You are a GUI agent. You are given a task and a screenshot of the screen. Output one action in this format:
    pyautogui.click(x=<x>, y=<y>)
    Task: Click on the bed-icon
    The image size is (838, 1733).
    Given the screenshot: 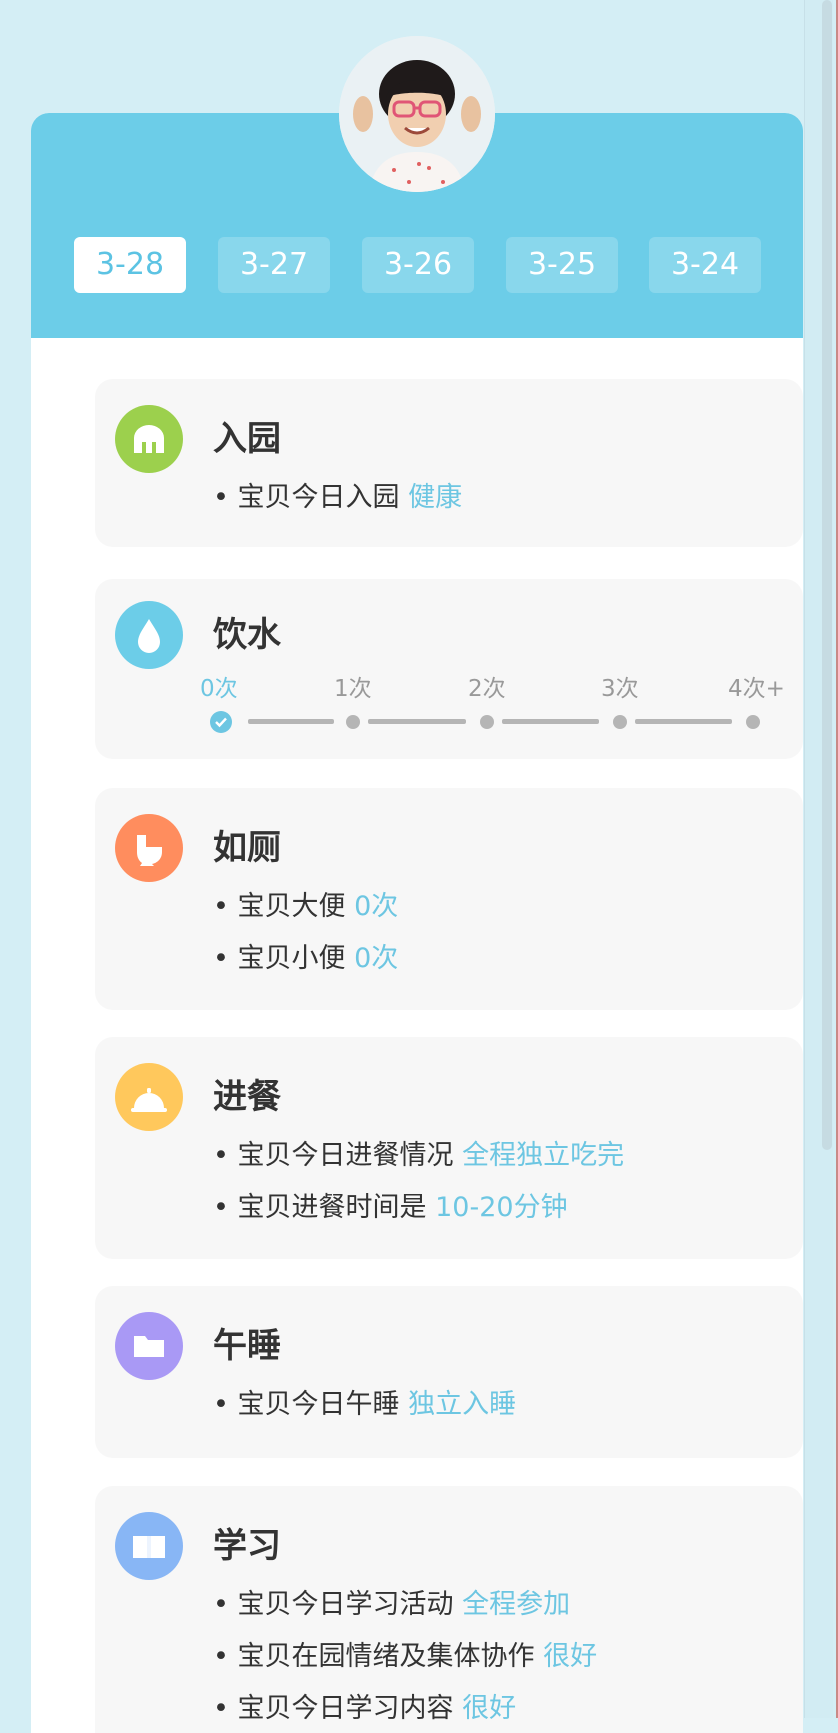 What is the action you would take?
    pyautogui.click(x=149, y=1346)
    